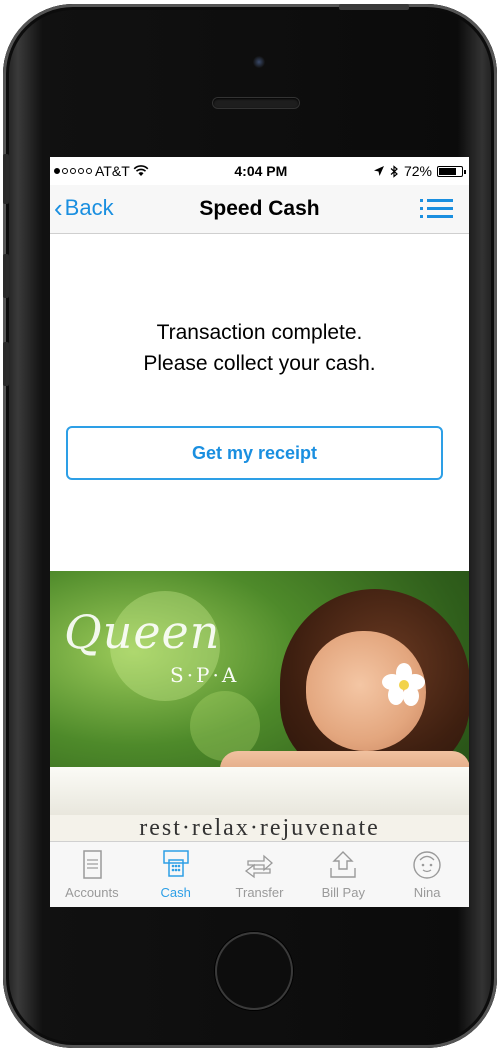 This screenshot has width=502, height=1052. I want to click on get-receipt-button: Get my receipt, so click(254, 453).